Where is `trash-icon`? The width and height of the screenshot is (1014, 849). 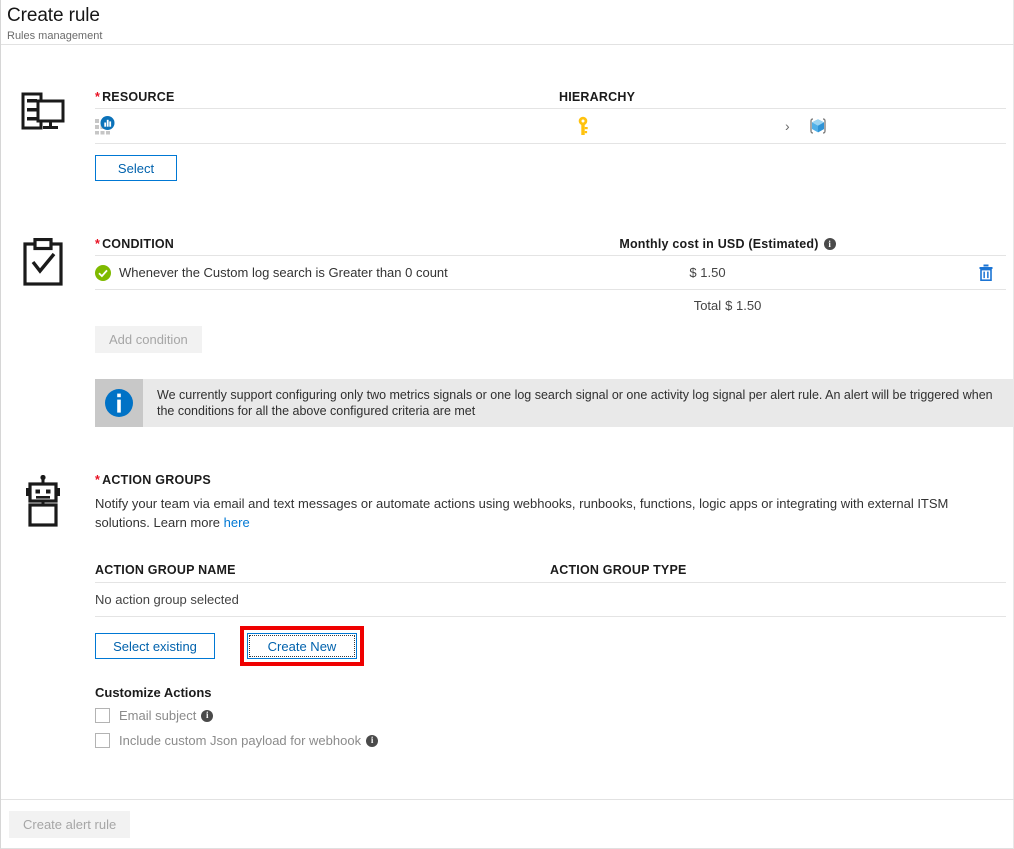 trash-icon is located at coordinates (986, 272).